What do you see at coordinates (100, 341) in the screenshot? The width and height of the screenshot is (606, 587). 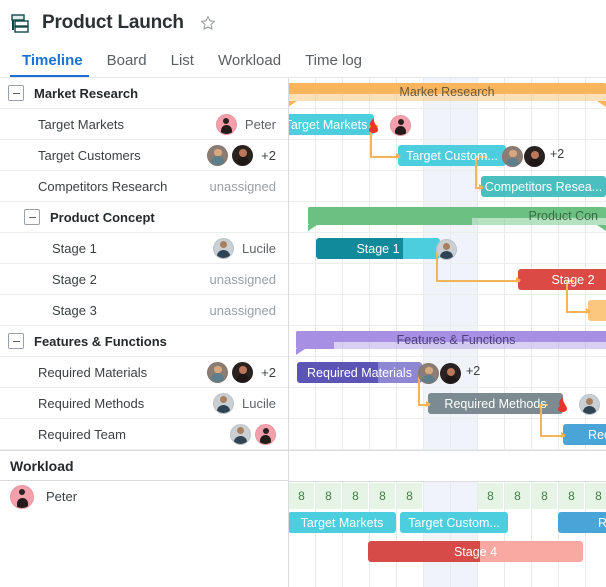 I see `task-name: Features & Functions` at bounding box center [100, 341].